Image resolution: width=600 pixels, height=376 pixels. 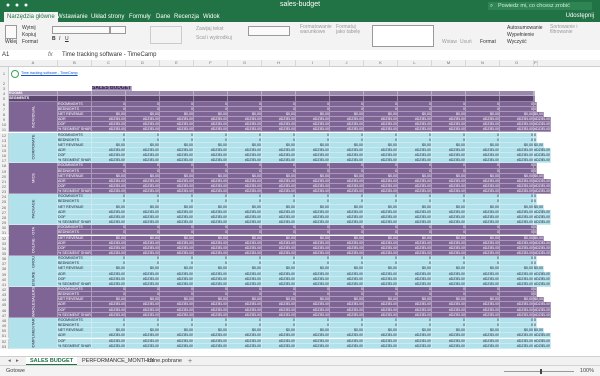 I want to click on segment-label: COMPLIMENTARY, so click(x=33, y=333).